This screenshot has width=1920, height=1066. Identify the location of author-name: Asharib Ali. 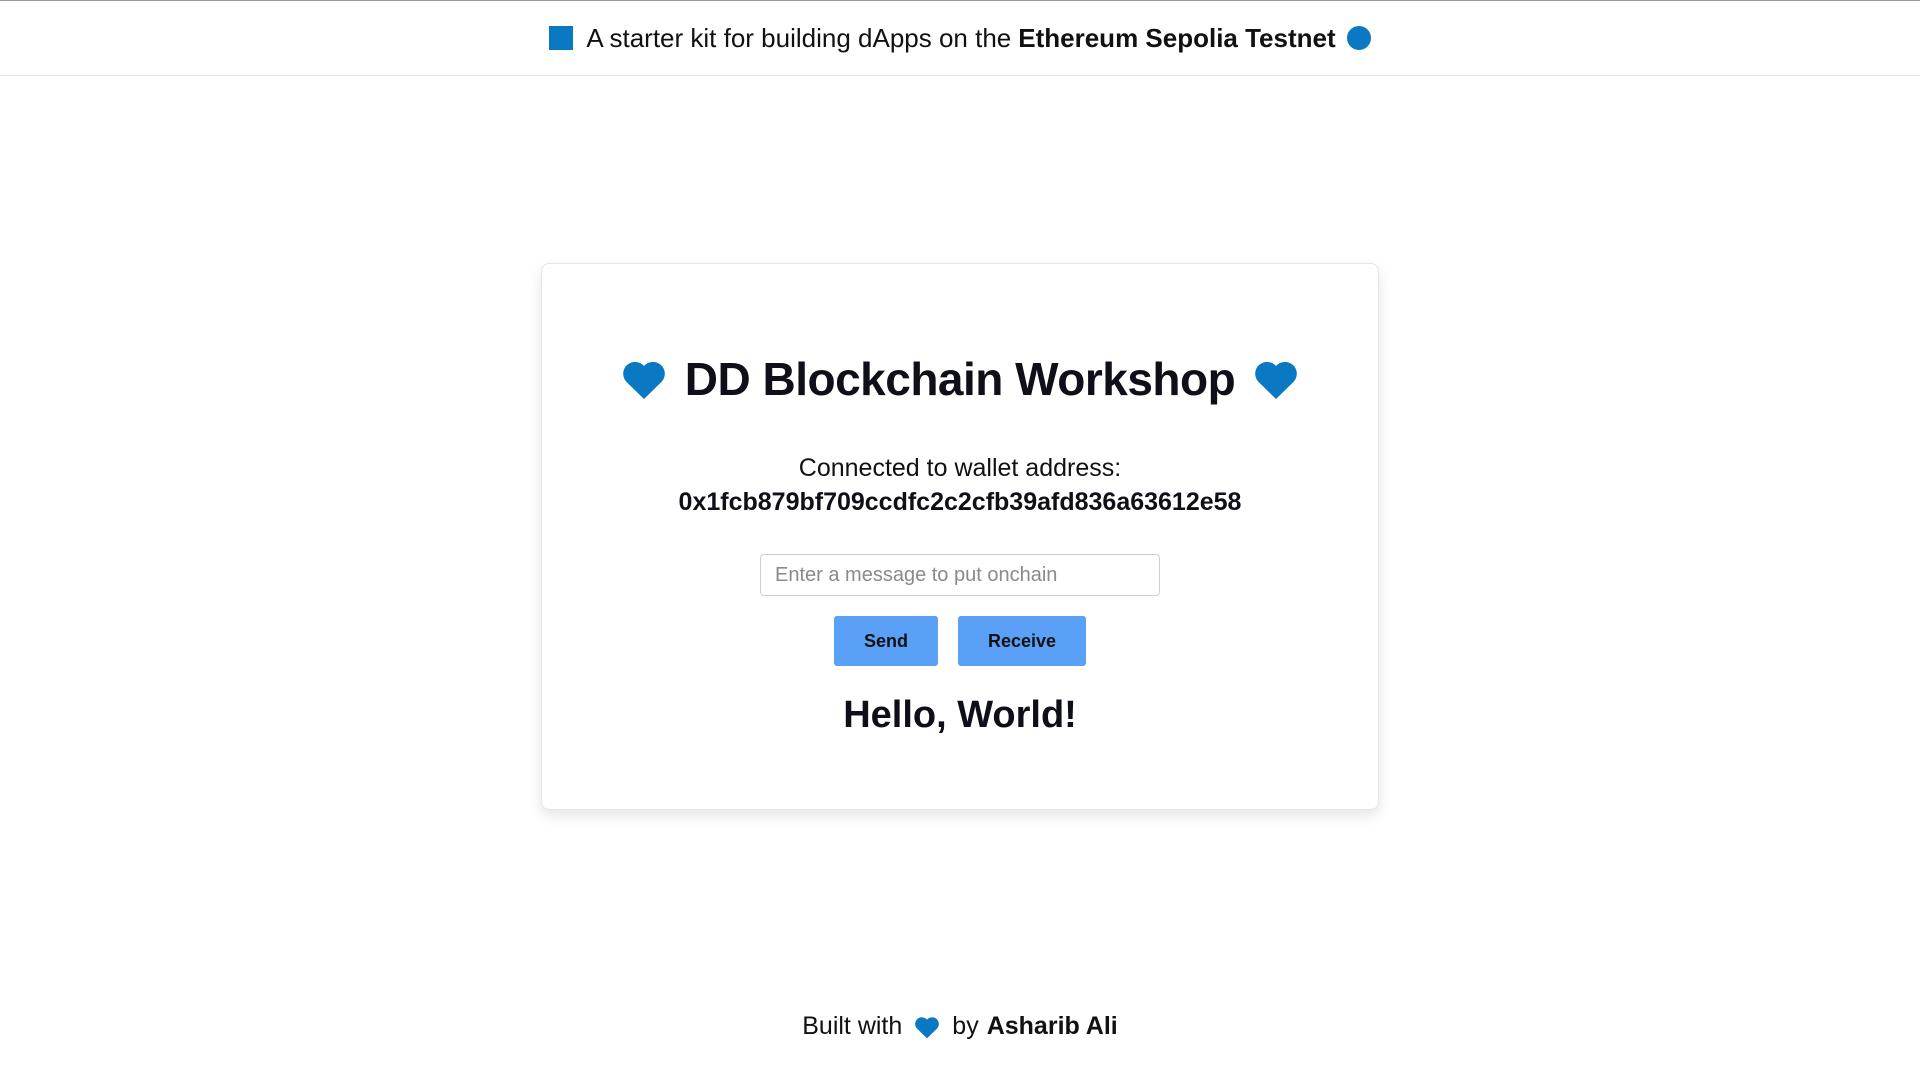
(1052, 1026).